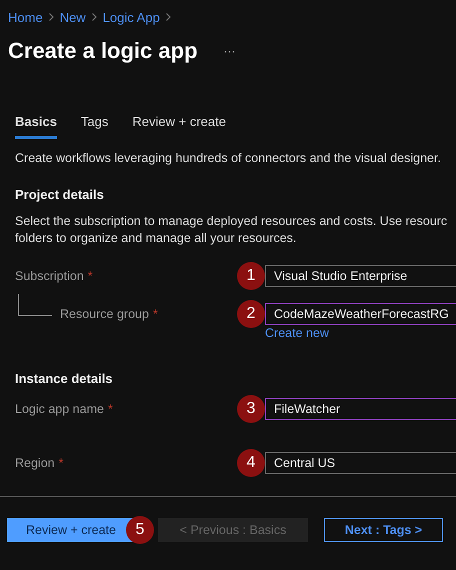 Image resolution: width=456 pixels, height=570 pixels. Describe the element at coordinates (360, 409) in the screenshot. I see `input-field: FileWatcher` at that location.